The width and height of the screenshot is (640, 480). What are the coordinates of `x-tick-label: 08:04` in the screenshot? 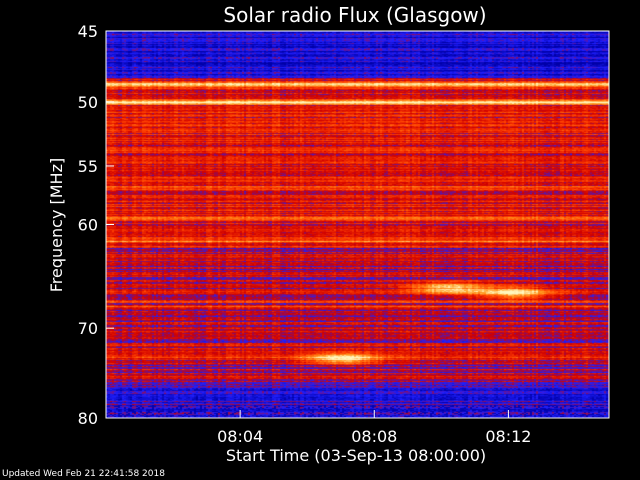 It's located at (240, 436).